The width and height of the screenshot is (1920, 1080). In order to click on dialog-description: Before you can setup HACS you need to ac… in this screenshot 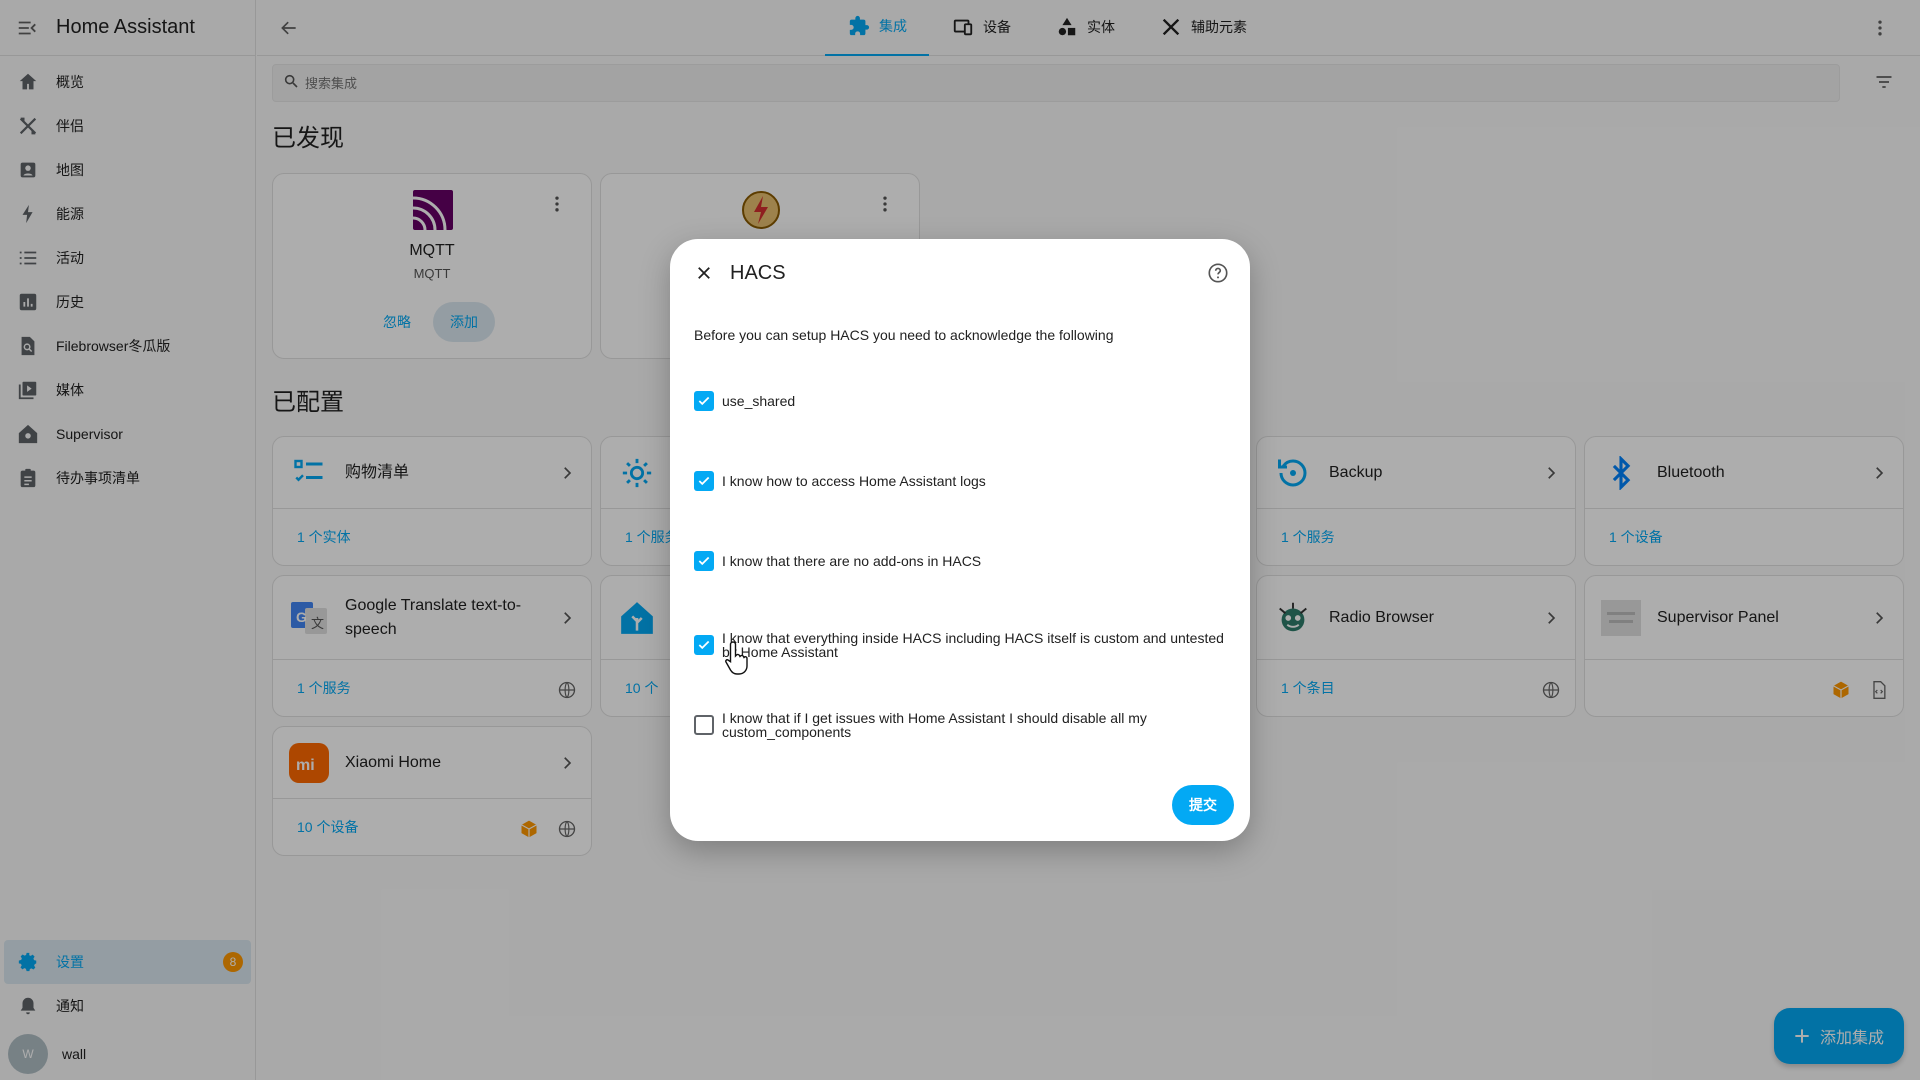, I will do `click(904, 335)`.